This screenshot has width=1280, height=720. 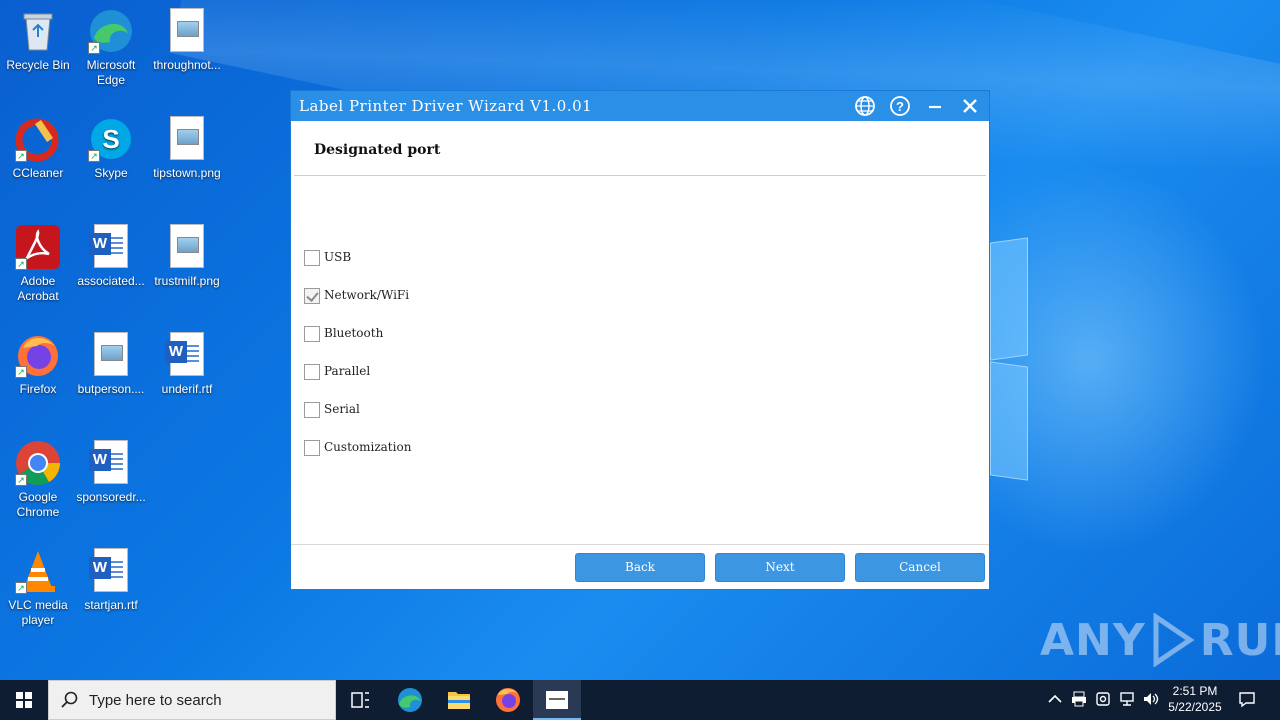 I want to click on header-divider, so click(x=640, y=175).